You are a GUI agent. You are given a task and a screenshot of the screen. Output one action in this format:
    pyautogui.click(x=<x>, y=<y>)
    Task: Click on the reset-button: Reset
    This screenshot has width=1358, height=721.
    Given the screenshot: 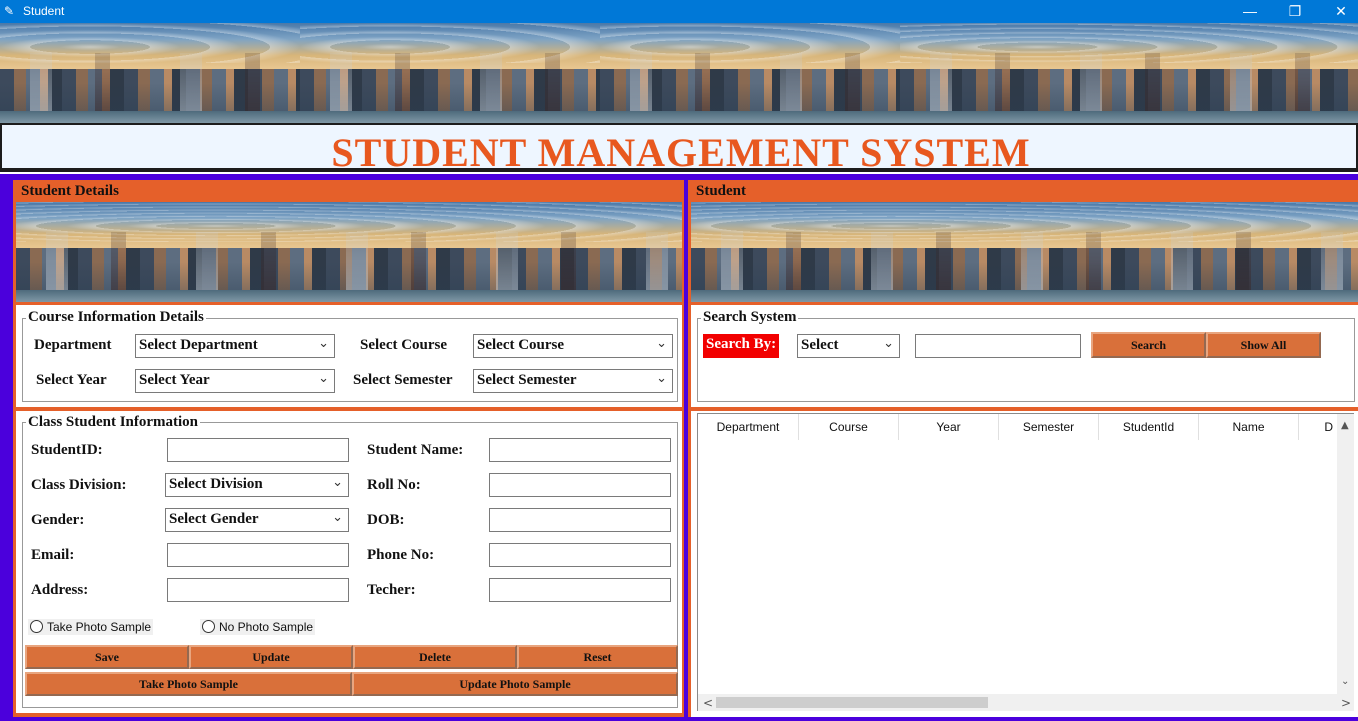 What is the action you would take?
    pyautogui.click(x=597, y=657)
    